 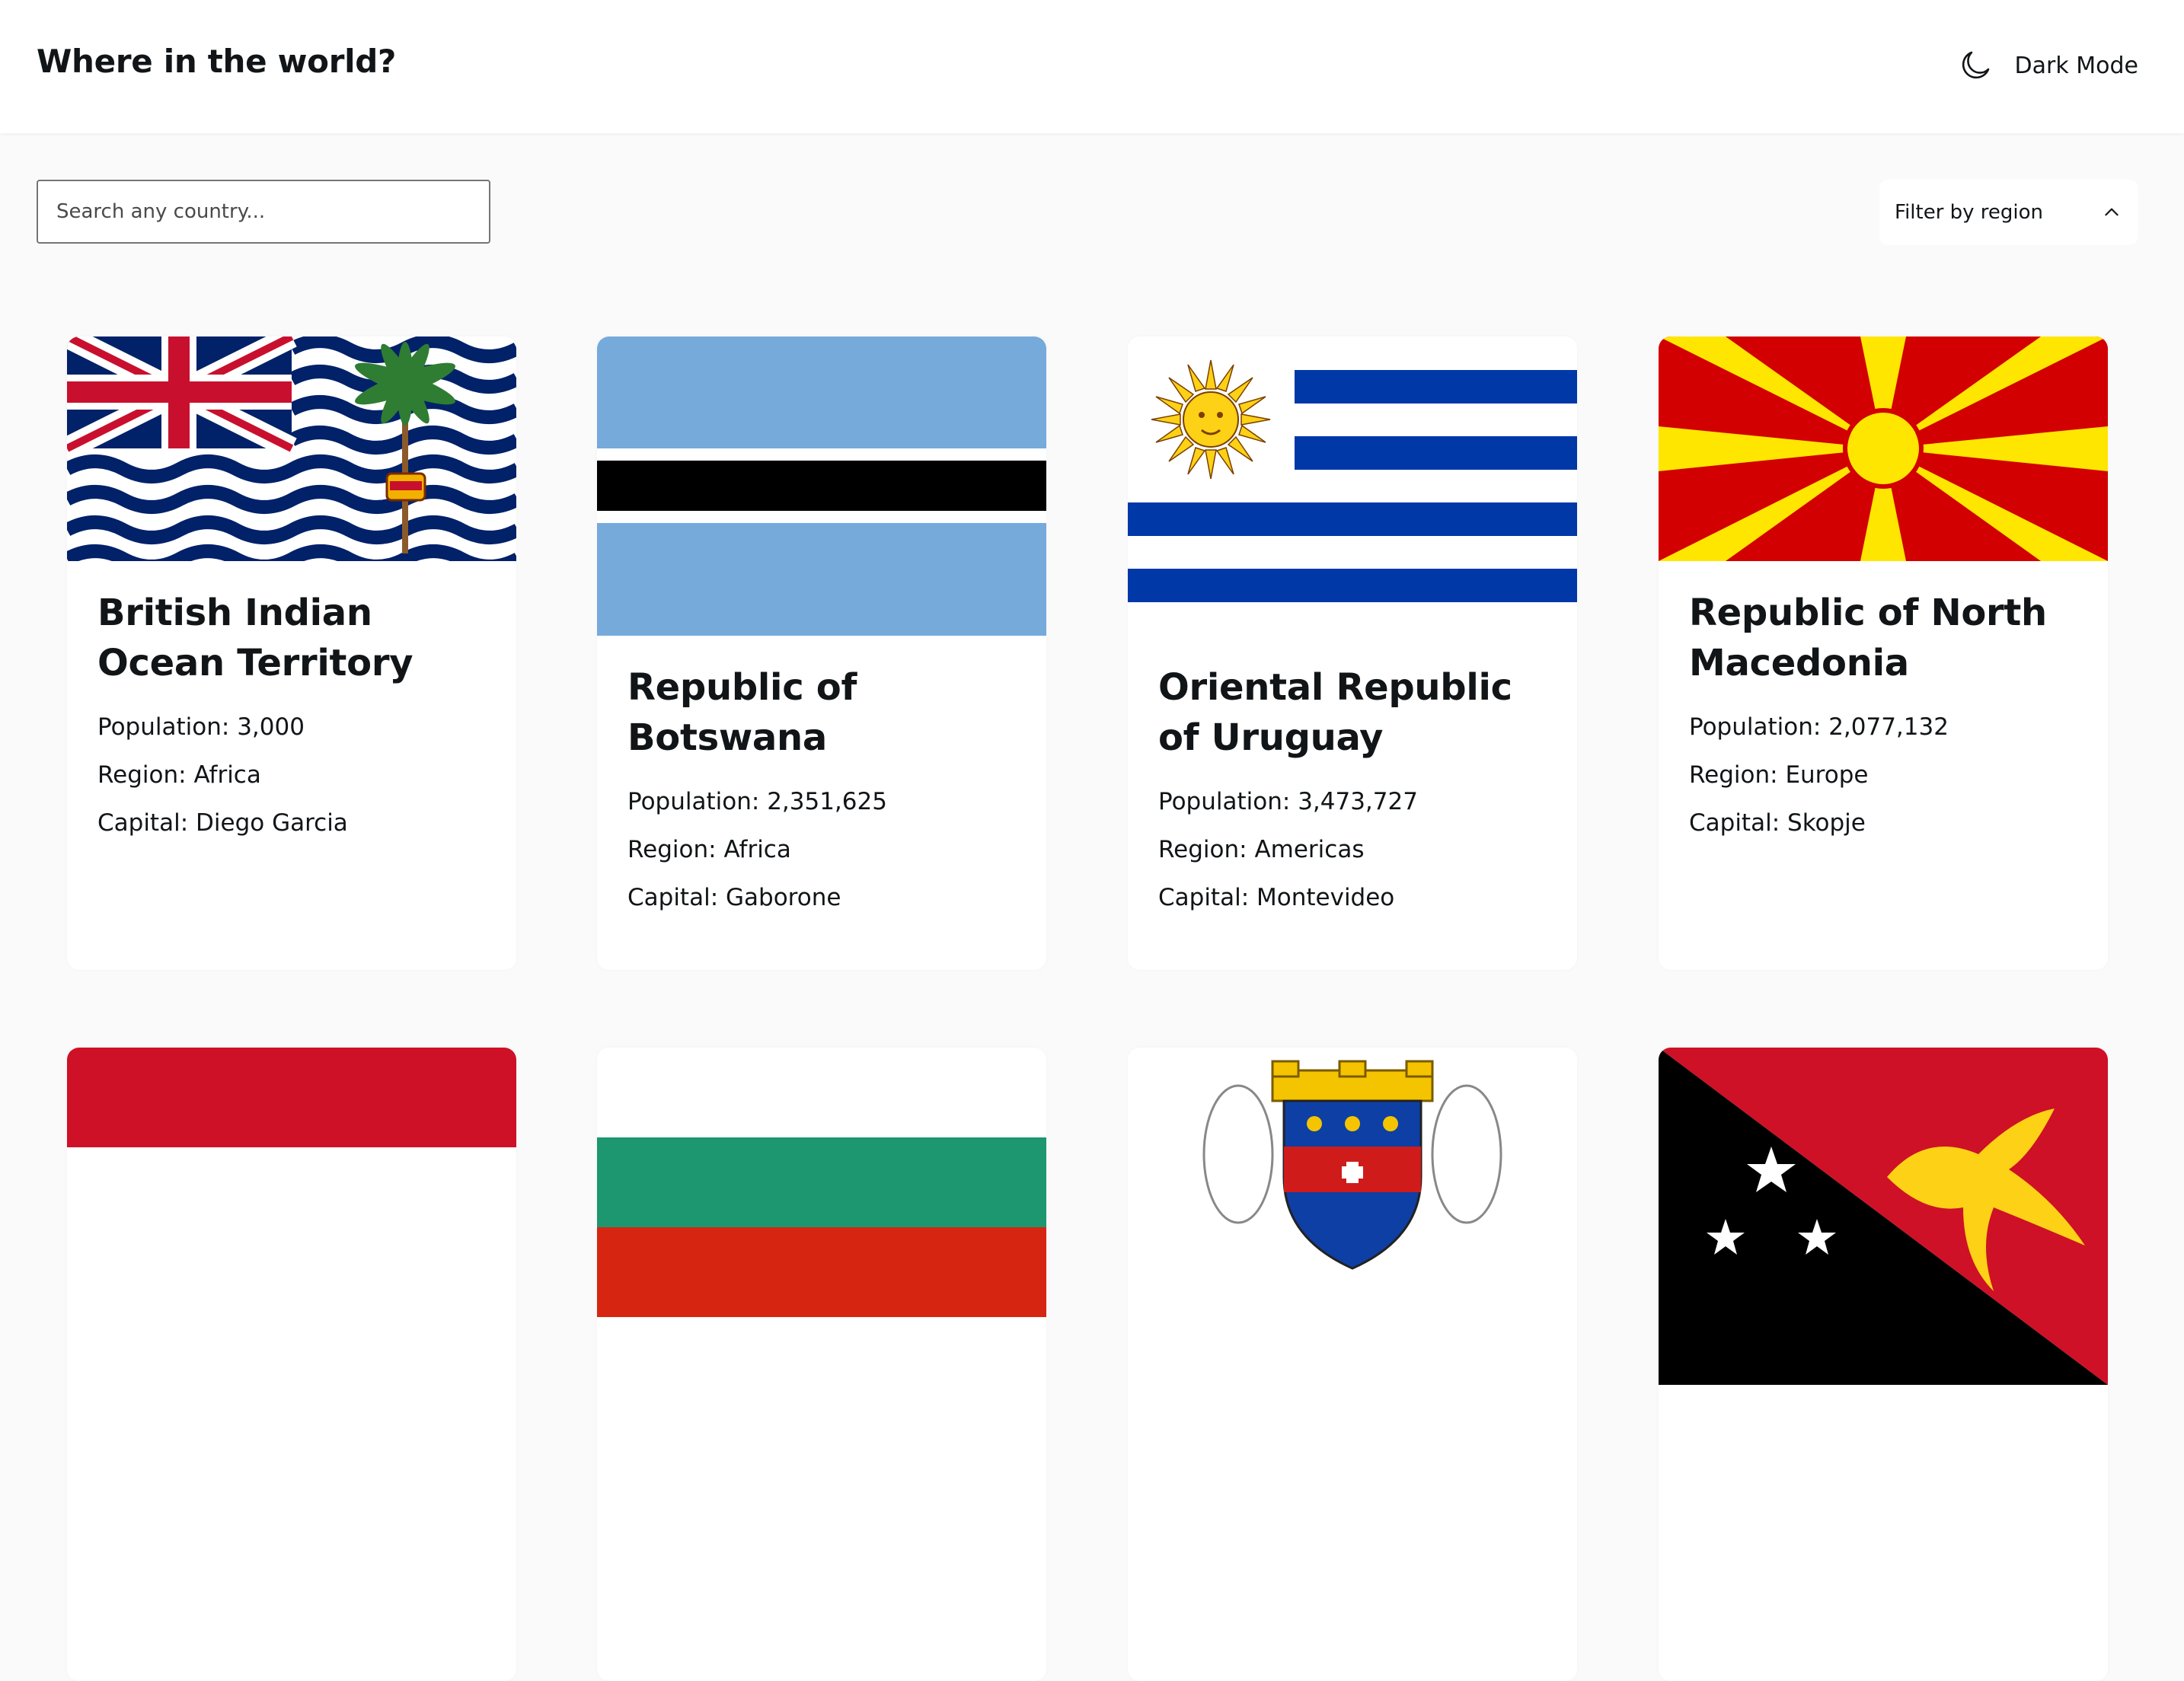 What do you see at coordinates (1819, 727) in the screenshot?
I see `population-row: Population: 2,077,132` at bounding box center [1819, 727].